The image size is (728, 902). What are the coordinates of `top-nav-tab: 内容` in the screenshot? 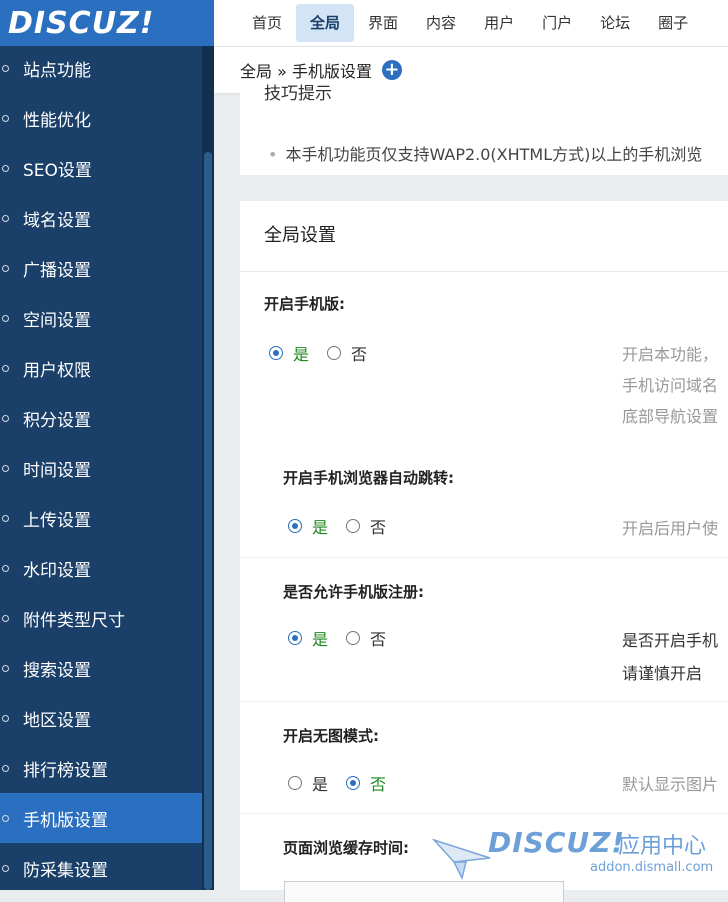 It's located at (441, 23).